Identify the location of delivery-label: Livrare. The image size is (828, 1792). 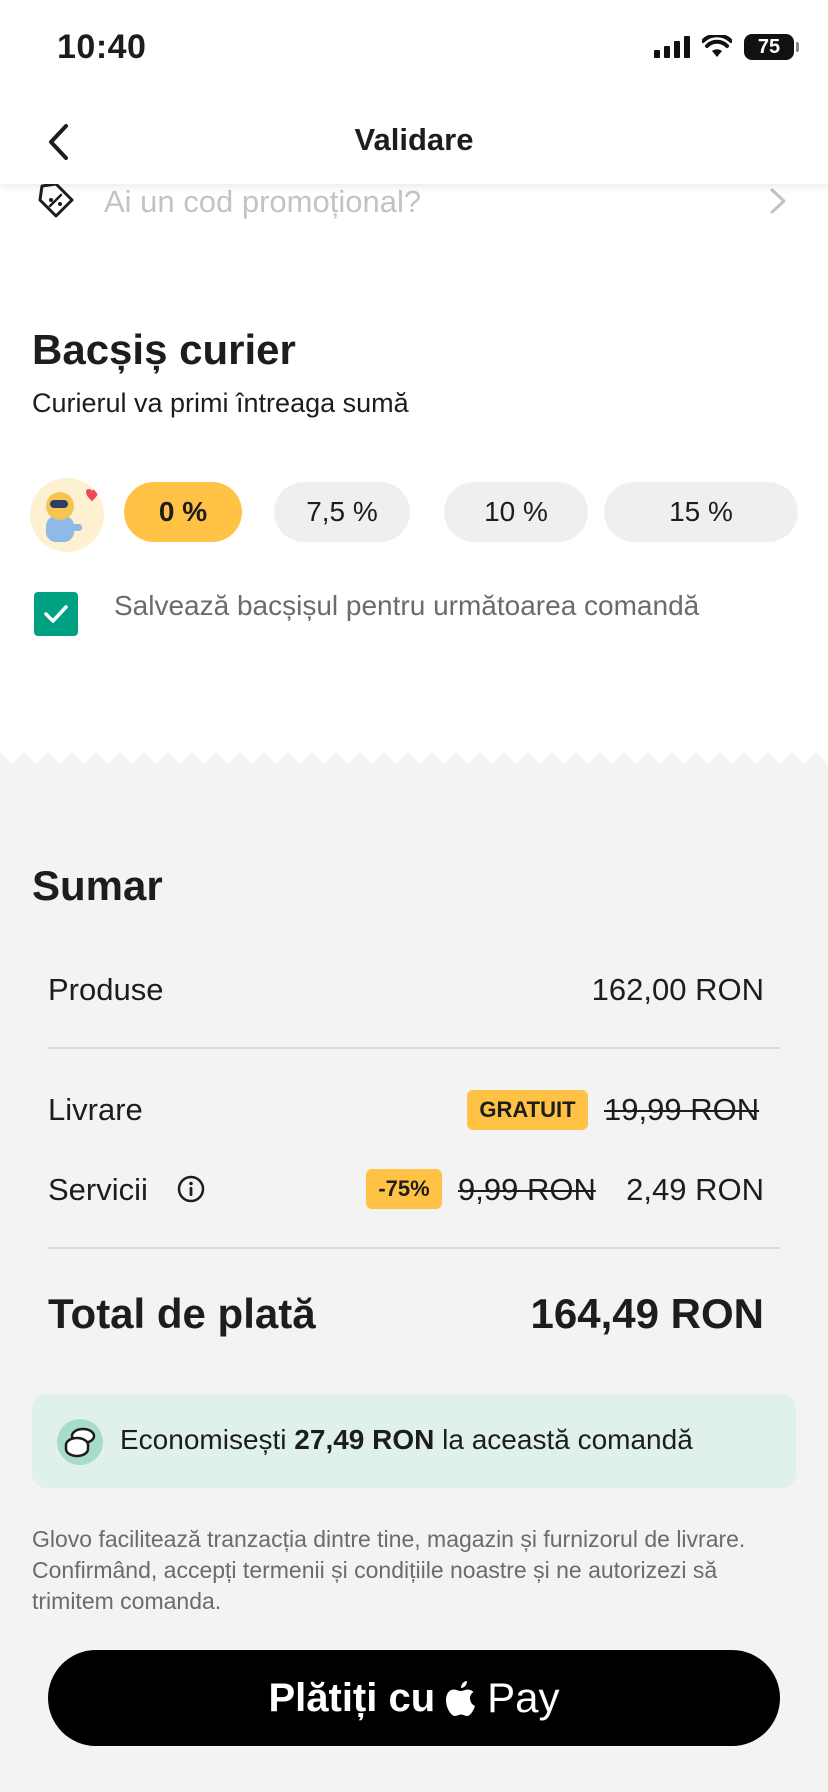
(95, 1109).